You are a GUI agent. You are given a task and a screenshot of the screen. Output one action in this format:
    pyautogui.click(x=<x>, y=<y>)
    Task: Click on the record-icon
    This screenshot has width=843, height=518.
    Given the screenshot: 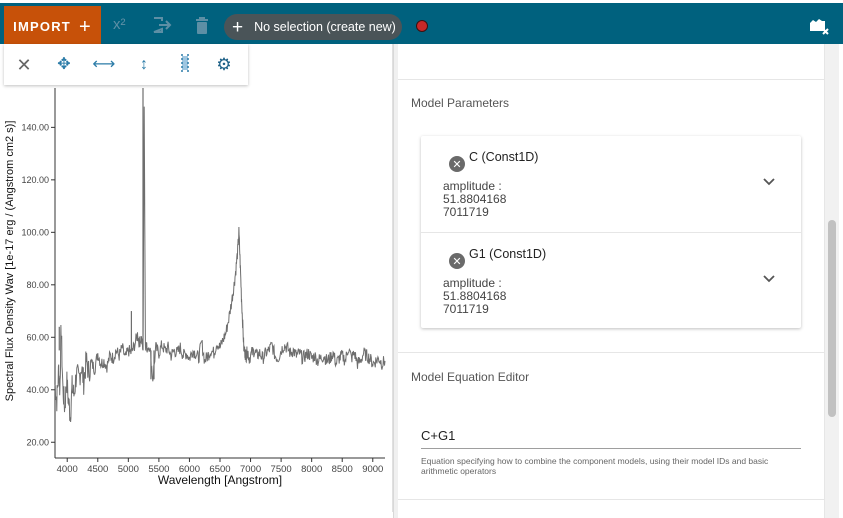 What is the action you would take?
    pyautogui.click(x=422, y=26)
    